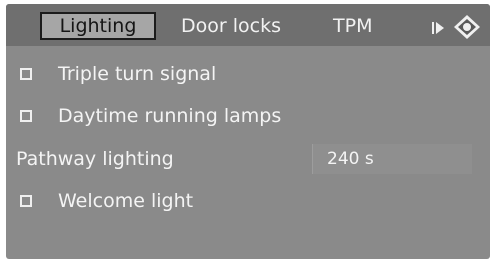  What do you see at coordinates (98, 26) in the screenshot?
I see `tab-lighting: Lighting` at bounding box center [98, 26].